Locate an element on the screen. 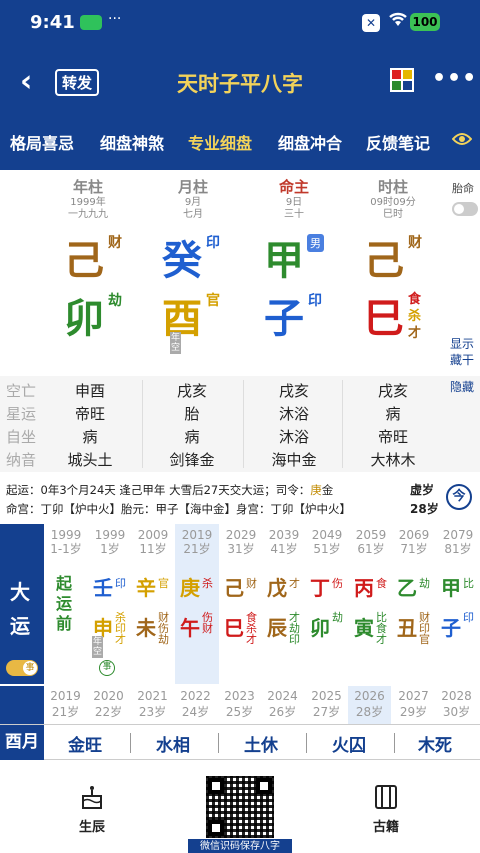  liunian-column: 2028 30岁 is located at coordinates (456, 705).